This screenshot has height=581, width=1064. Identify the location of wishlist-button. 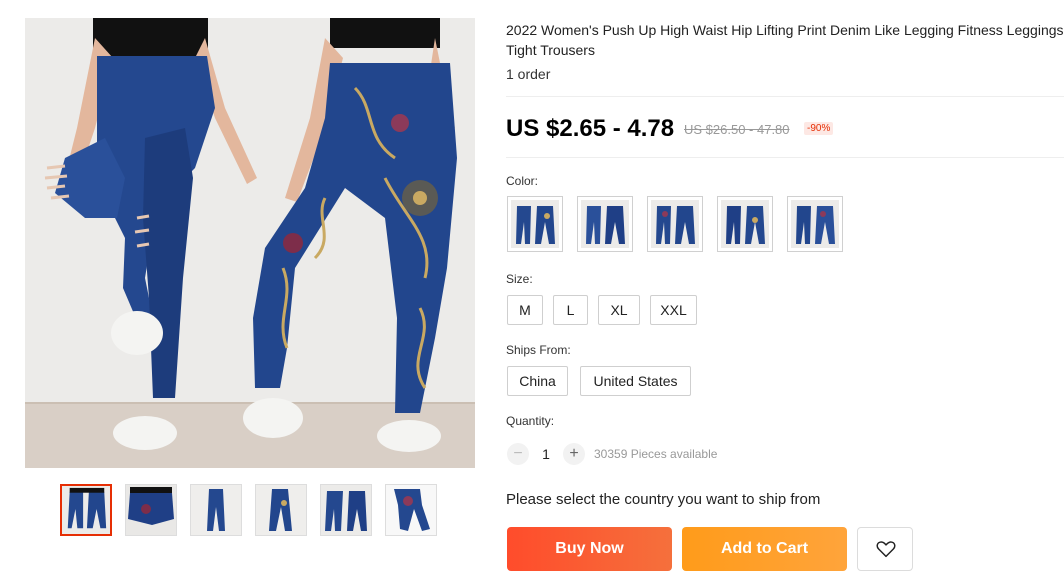
(885, 549).